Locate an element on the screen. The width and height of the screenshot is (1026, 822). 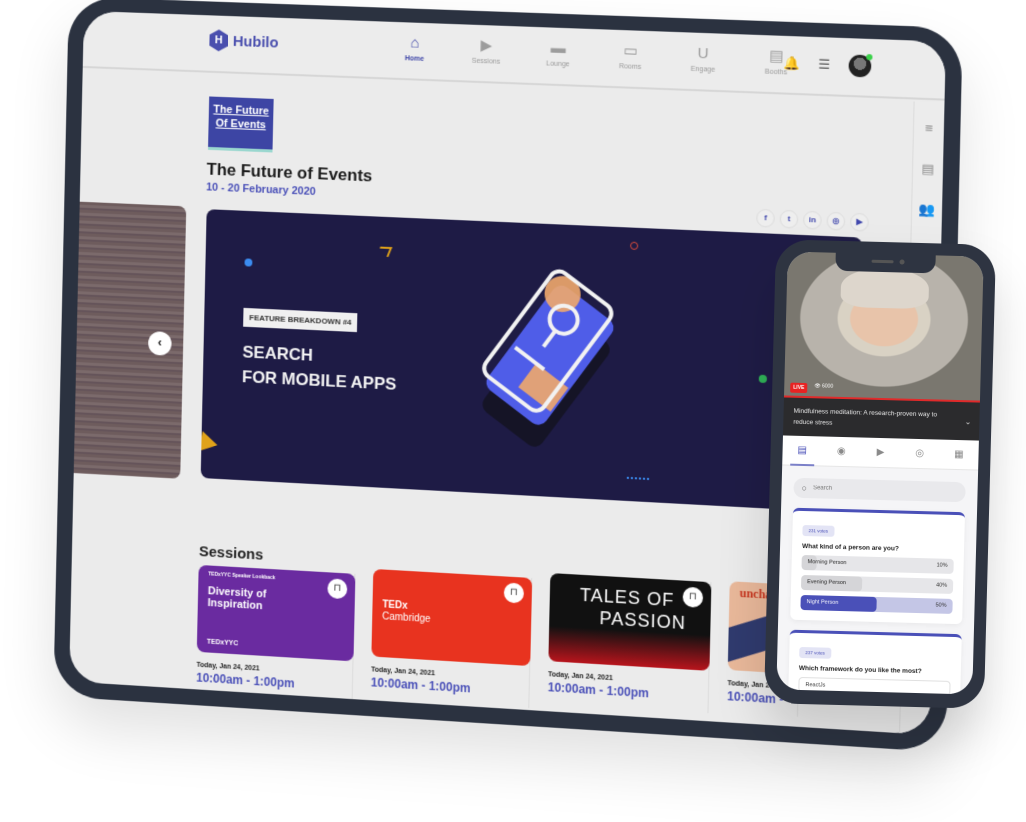
banner-tag: FEATURE BREAKDOWN #4 is located at coordinates (300, 320).